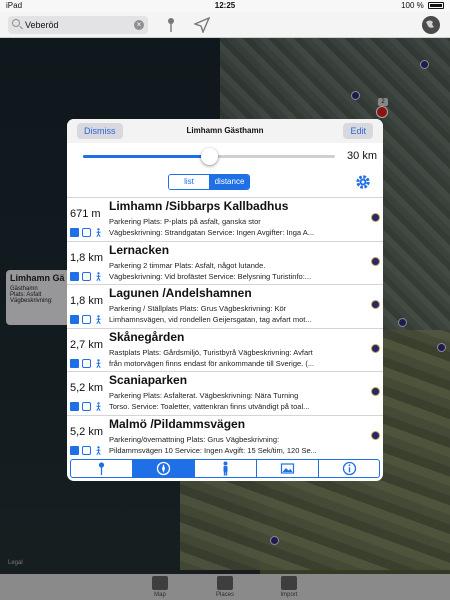 The height and width of the screenshot is (600, 450). What do you see at coordinates (289, 583) in the screenshot?
I see `import-icon` at bounding box center [289, 583].